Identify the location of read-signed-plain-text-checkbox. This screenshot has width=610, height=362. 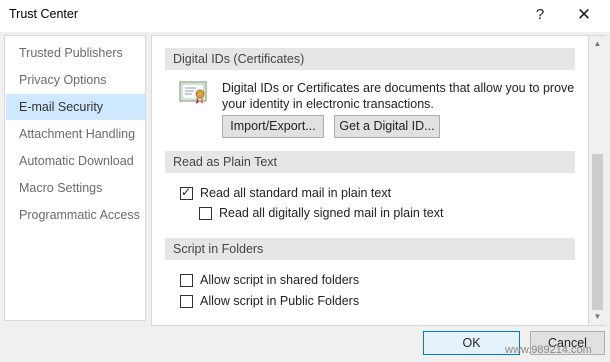
(205, 213).